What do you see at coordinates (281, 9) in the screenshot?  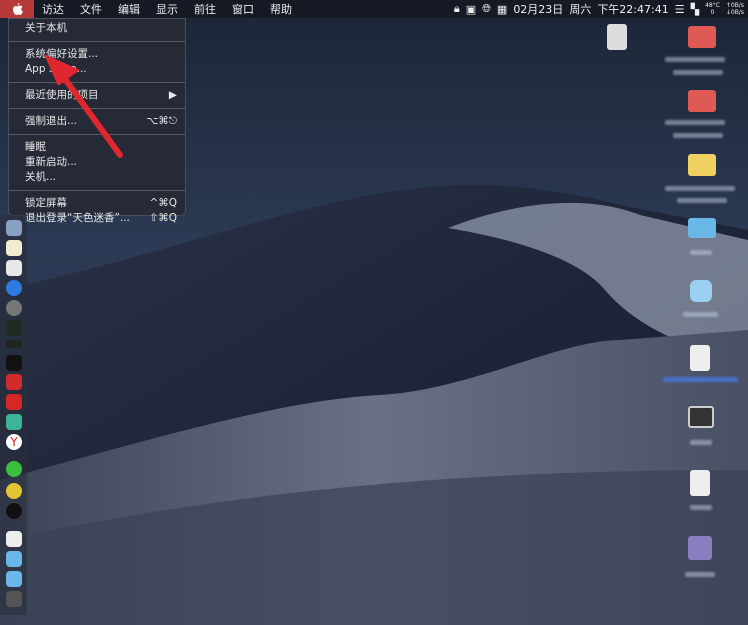 I see `menu-help: 帮助` at bounding box center [281, 9].